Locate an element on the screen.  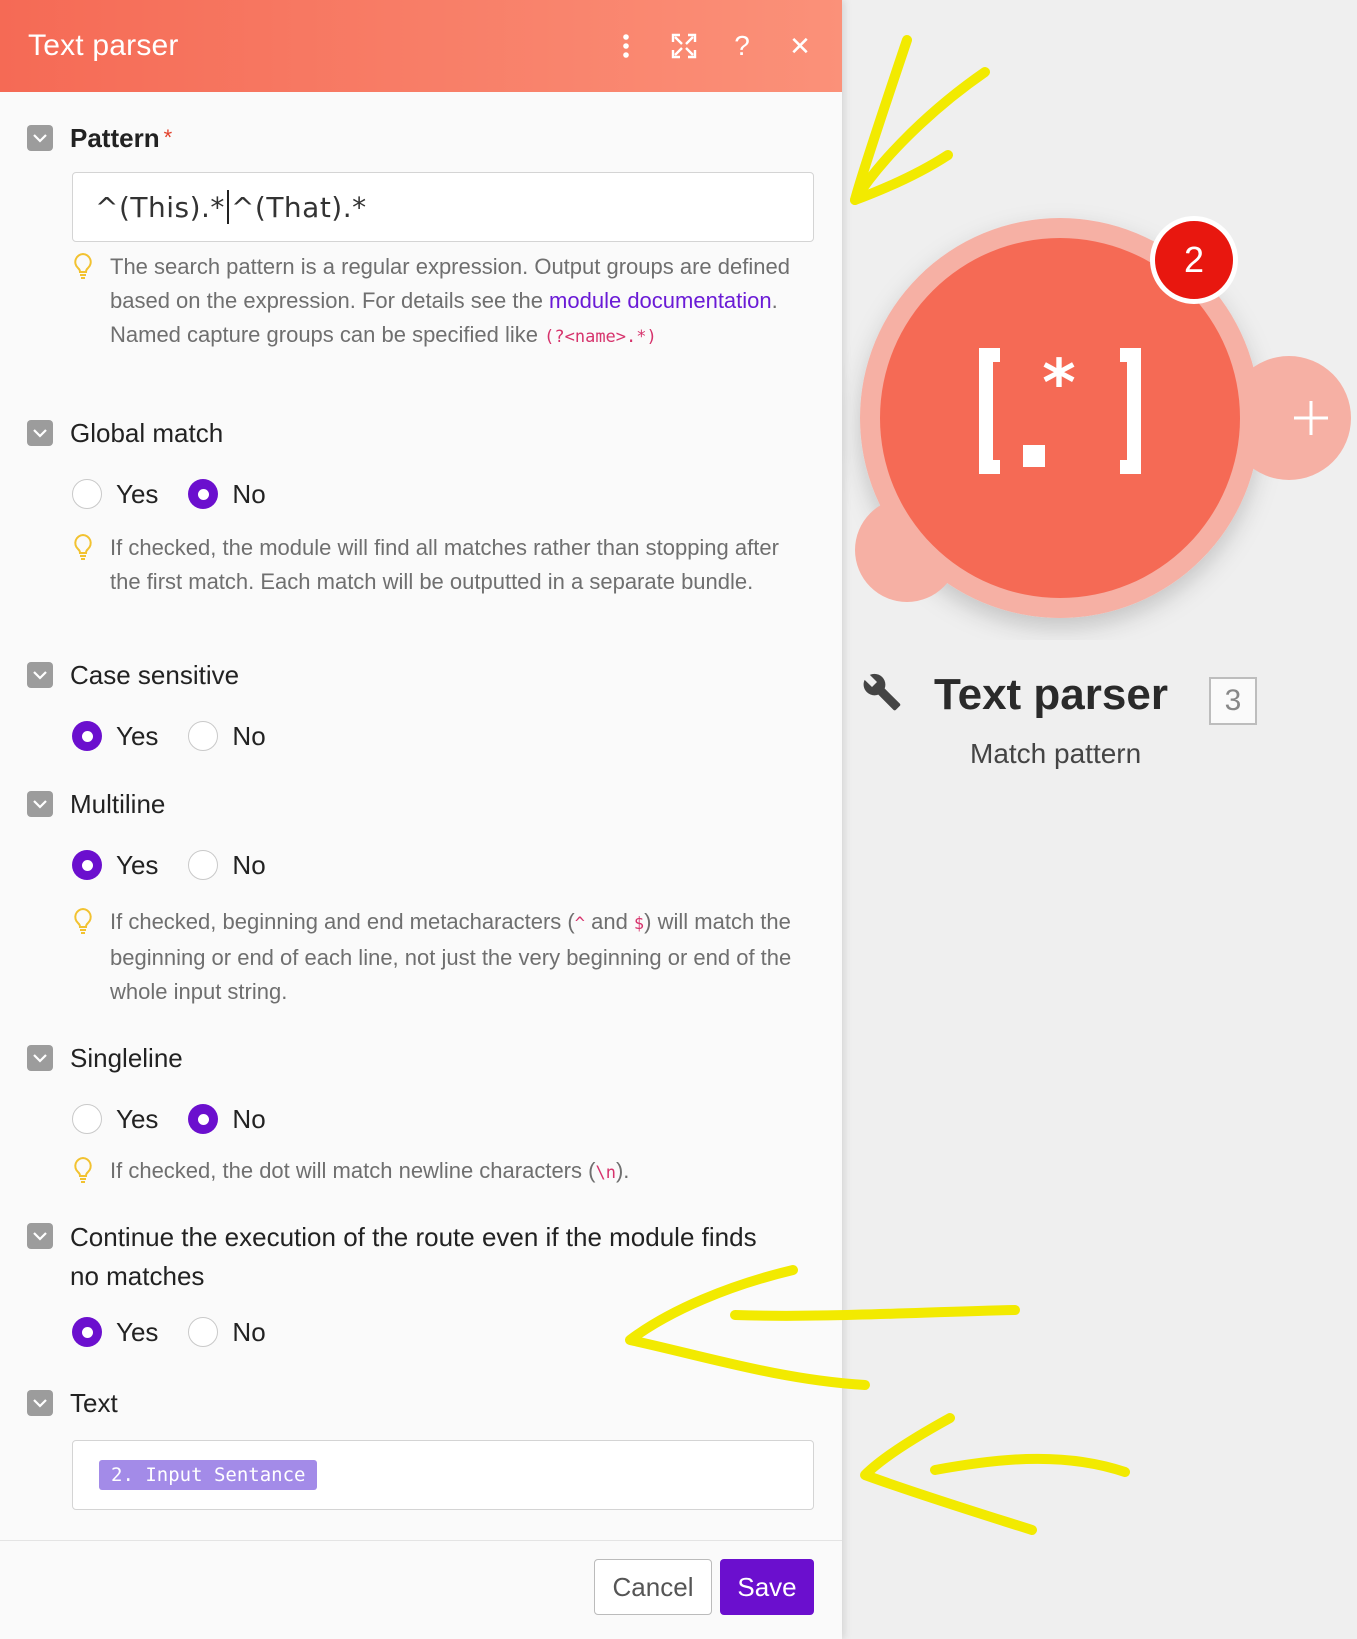
module-name: Text parser is located at coordinates (1051, 694).